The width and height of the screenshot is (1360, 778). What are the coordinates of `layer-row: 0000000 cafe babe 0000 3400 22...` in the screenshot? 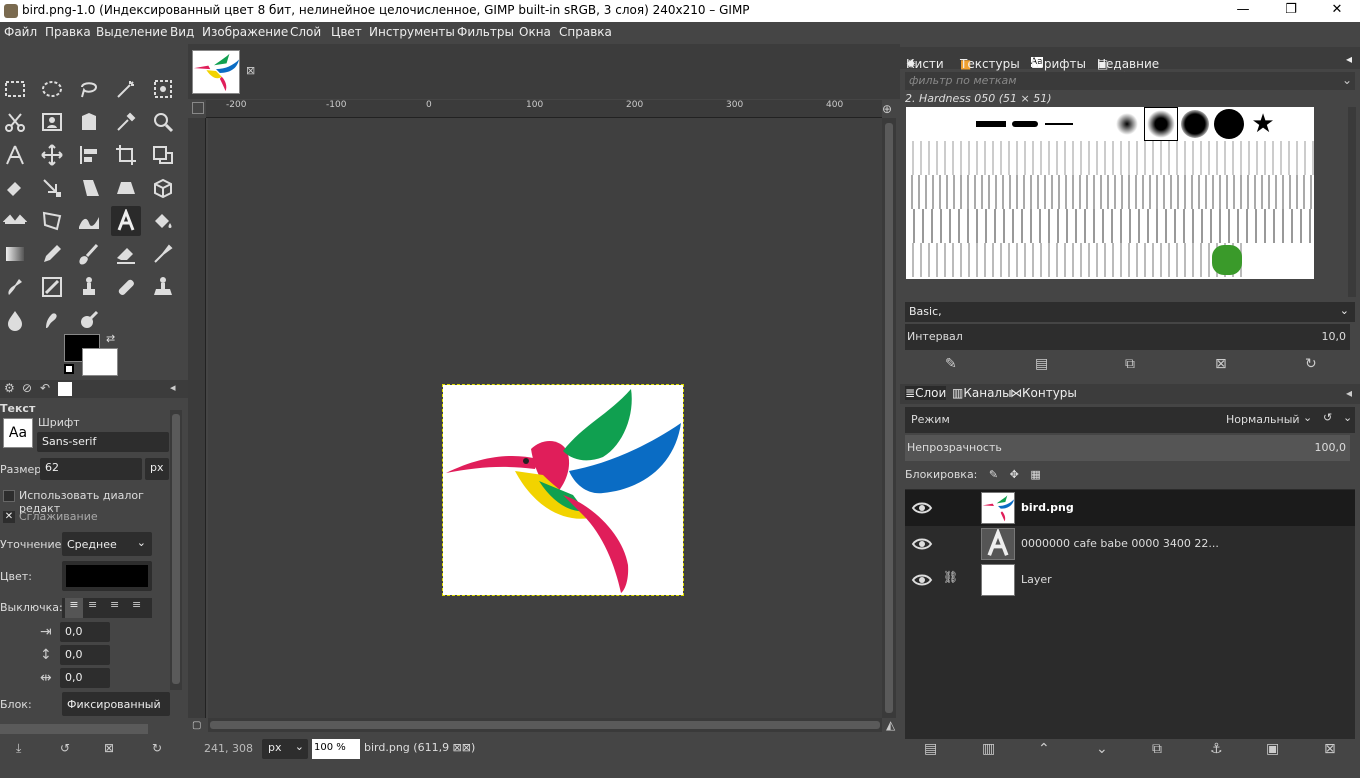 It's located at (1130, 544).